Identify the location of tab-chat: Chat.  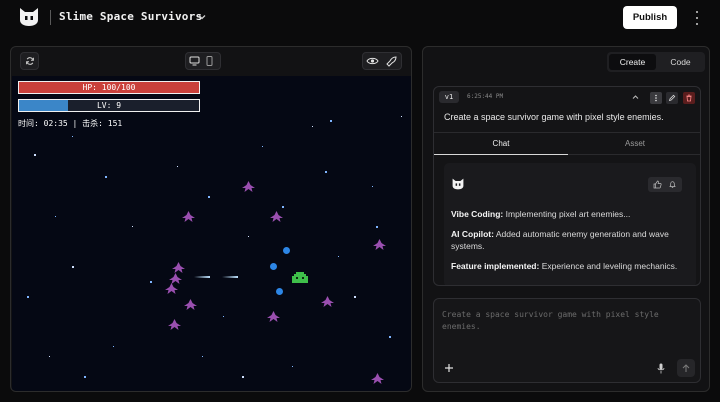
(501, 144).